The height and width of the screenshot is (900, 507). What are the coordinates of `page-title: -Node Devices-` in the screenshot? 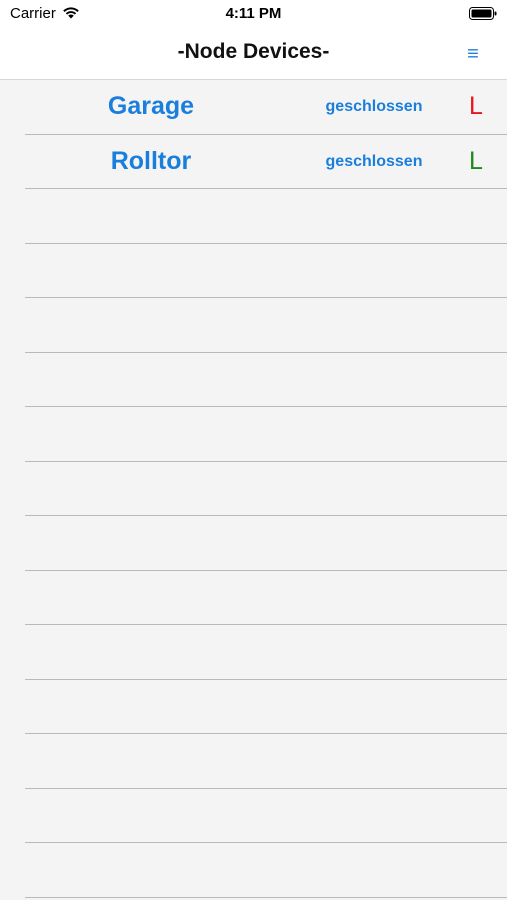 It's located at (253, 51).